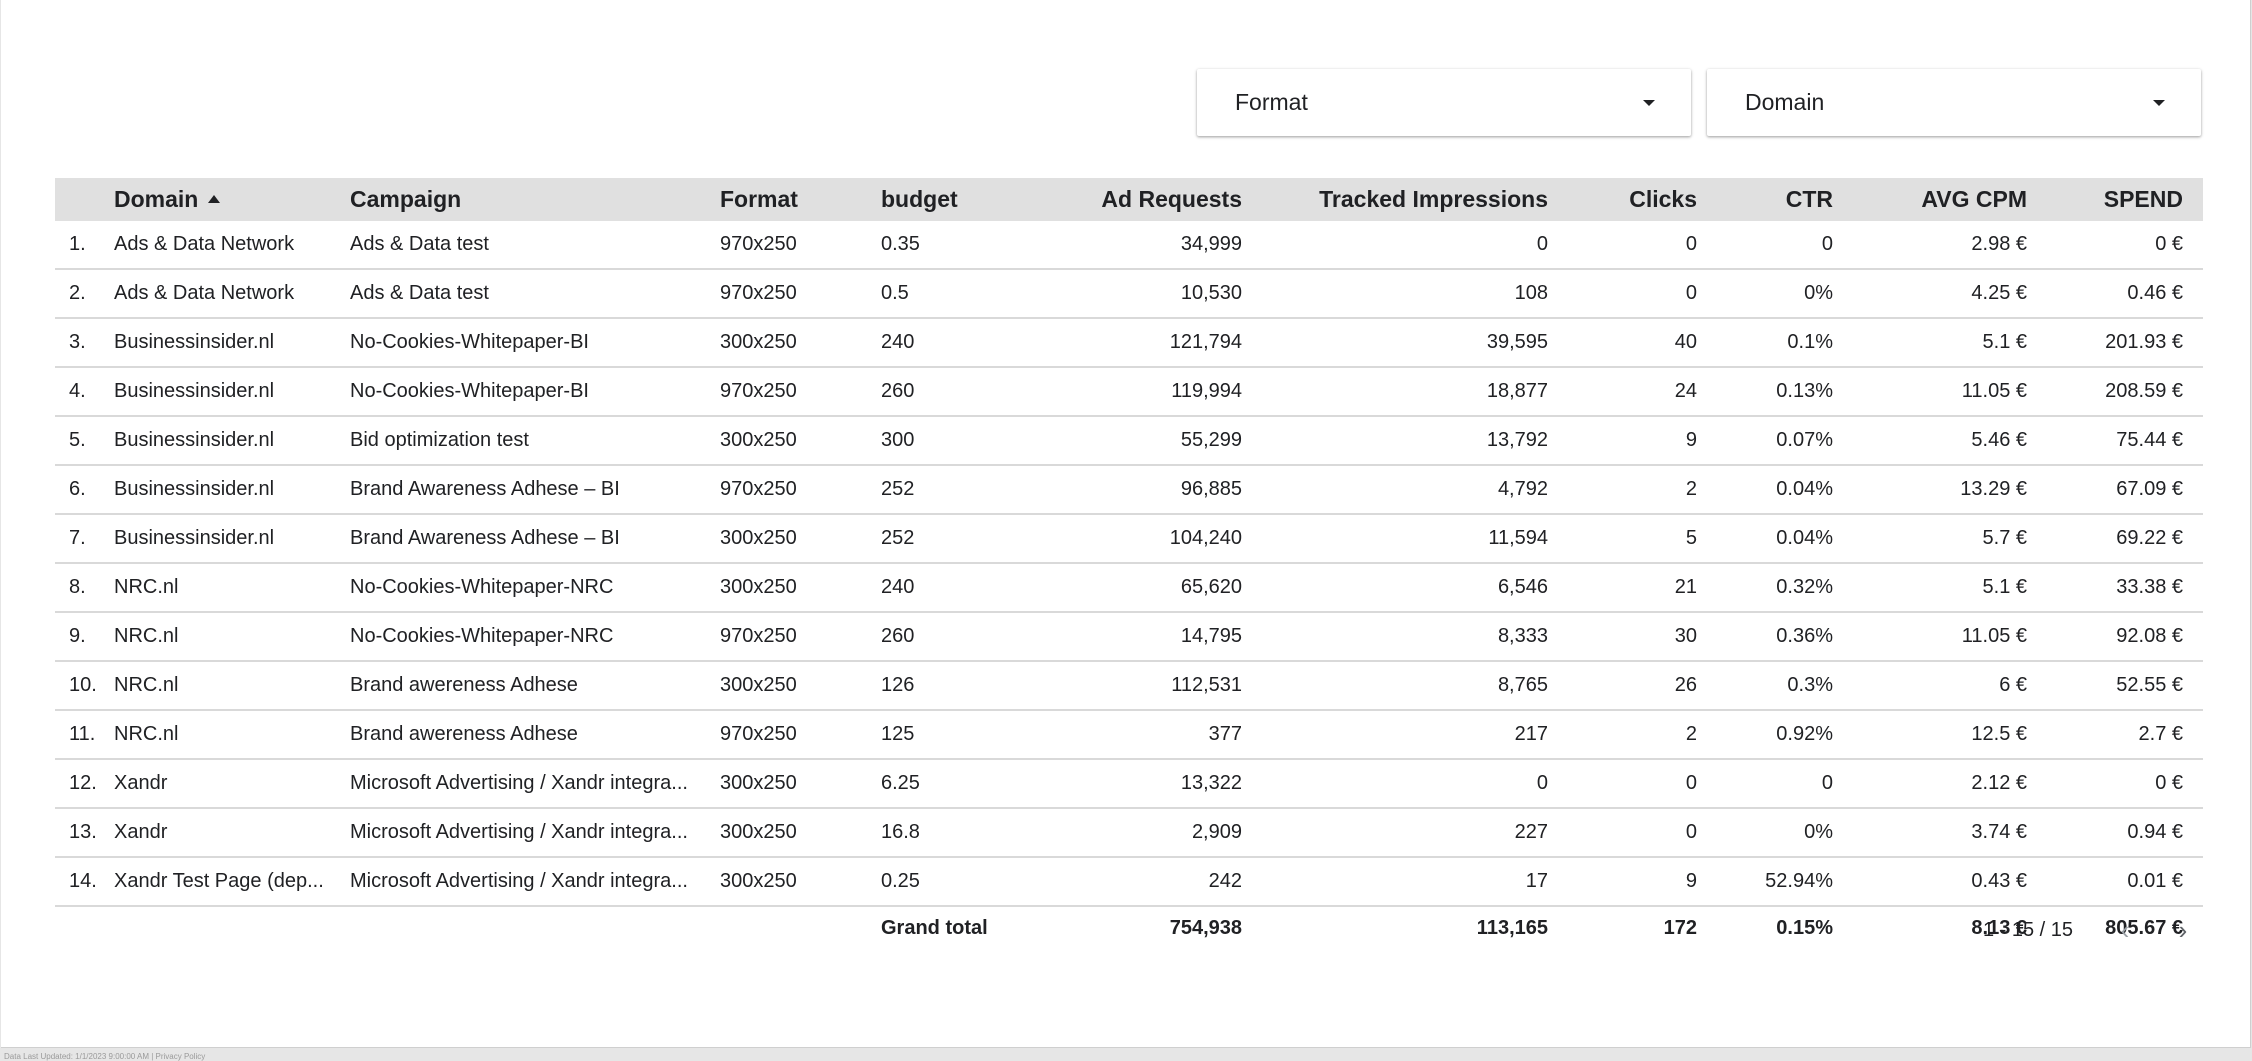 The image size is (2252, 1061). What do you see at coordinates (146, 685) in the screenshot?
I see `cell-domain: NRC.nl` at bounding box center [146, 685].